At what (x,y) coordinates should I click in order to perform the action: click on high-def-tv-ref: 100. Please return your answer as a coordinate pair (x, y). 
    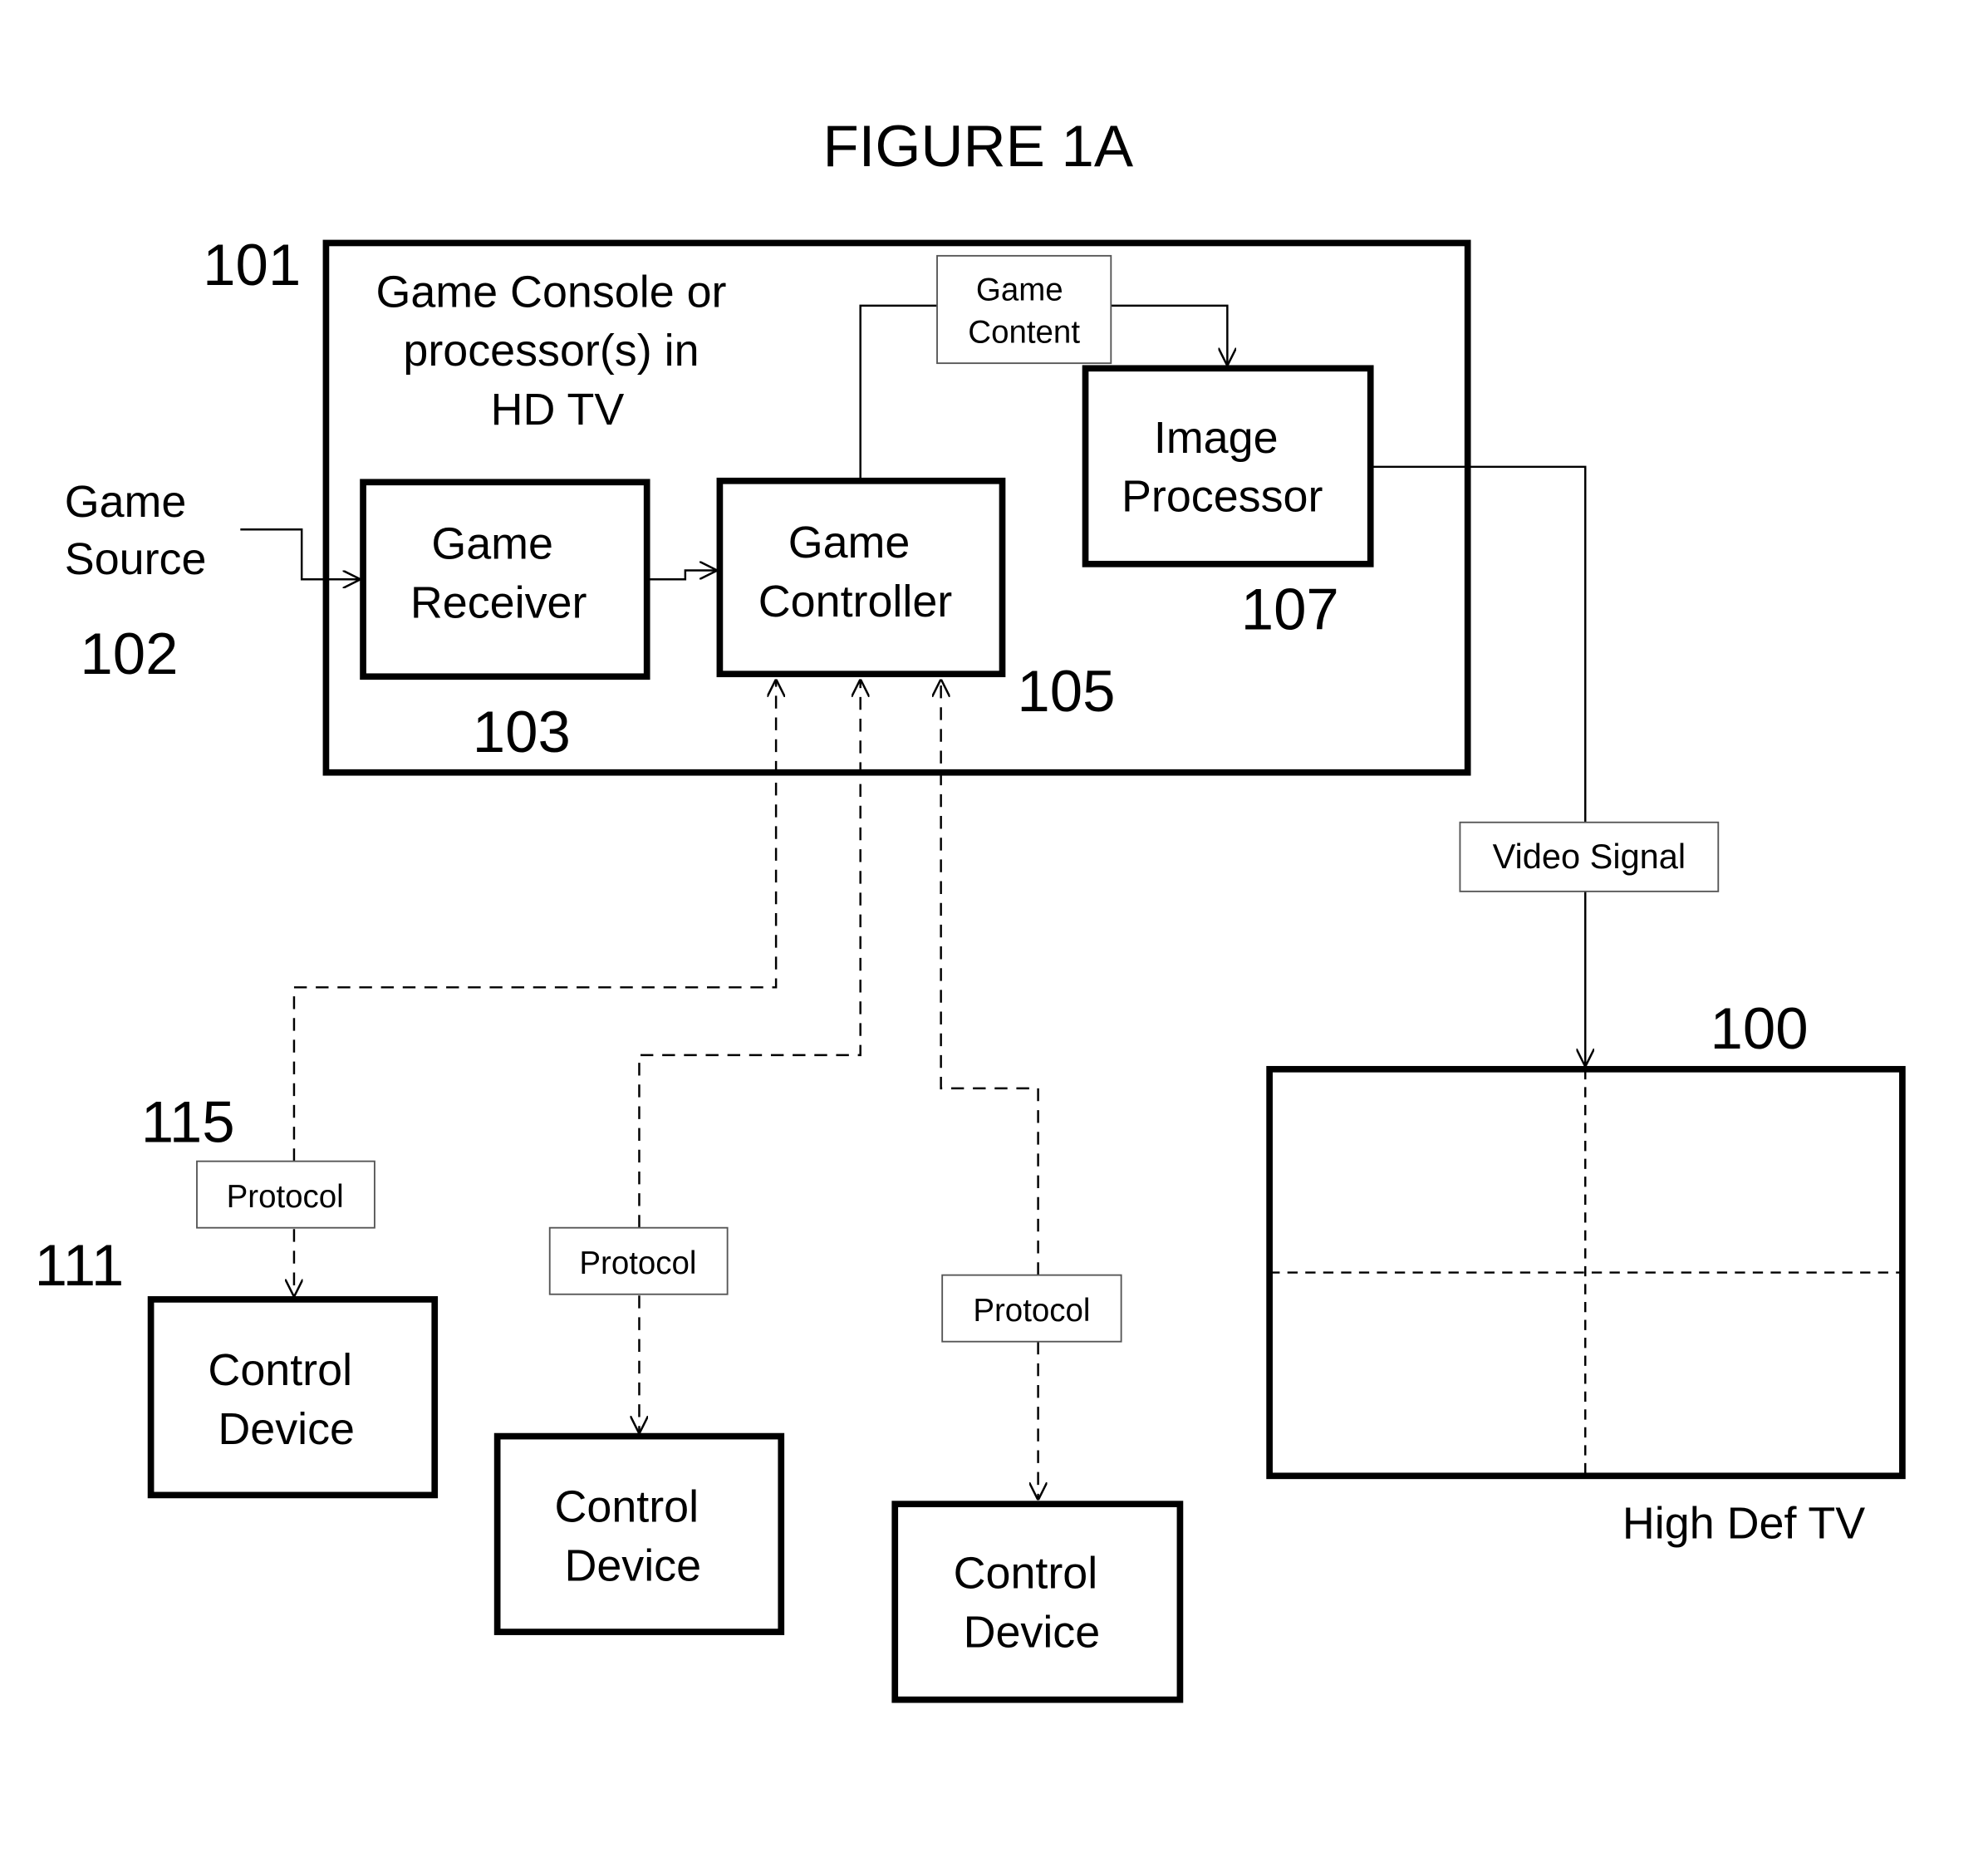
    Looking at the image, I should click on (1759, 1029).